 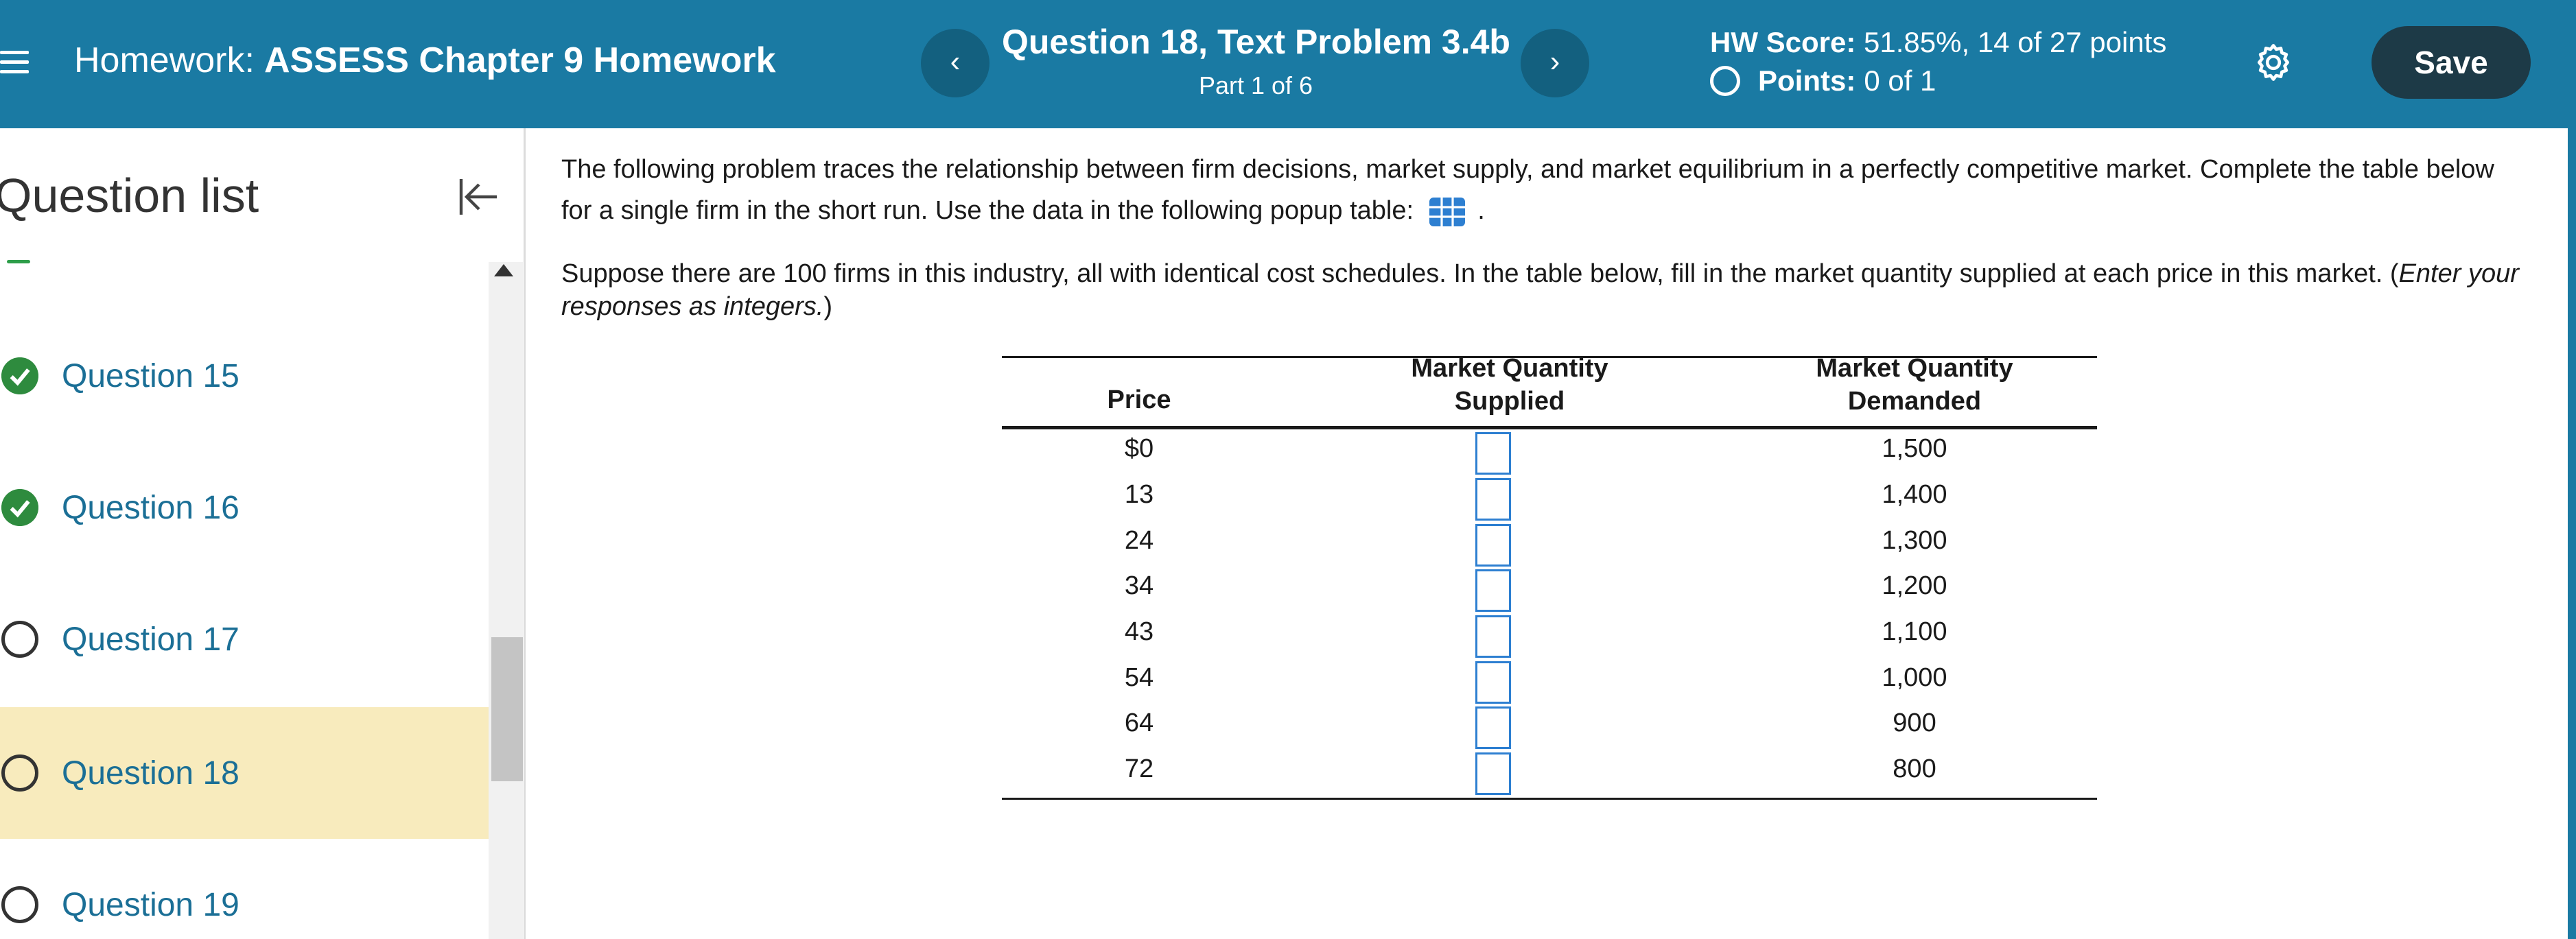 What do you see at coordinates (244, 376) in the screenshot?
I see `question-list-item-15: Question 15` at bounding box center [244, 376].